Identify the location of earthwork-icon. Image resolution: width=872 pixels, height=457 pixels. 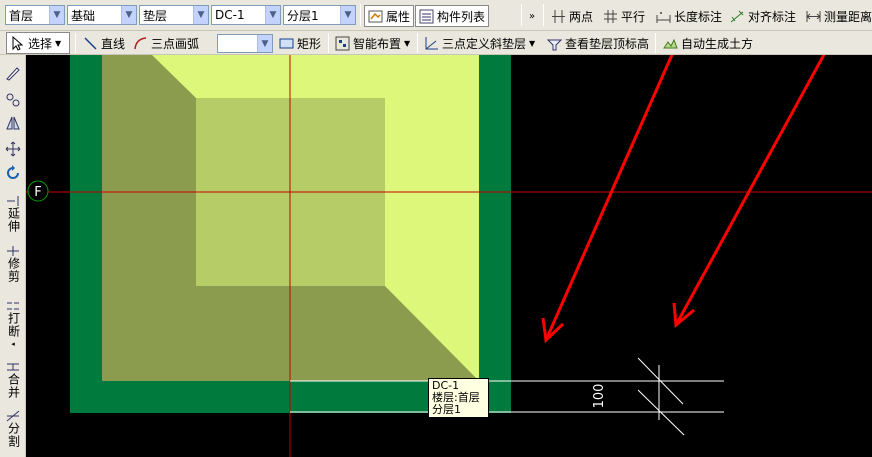
(670, 43).